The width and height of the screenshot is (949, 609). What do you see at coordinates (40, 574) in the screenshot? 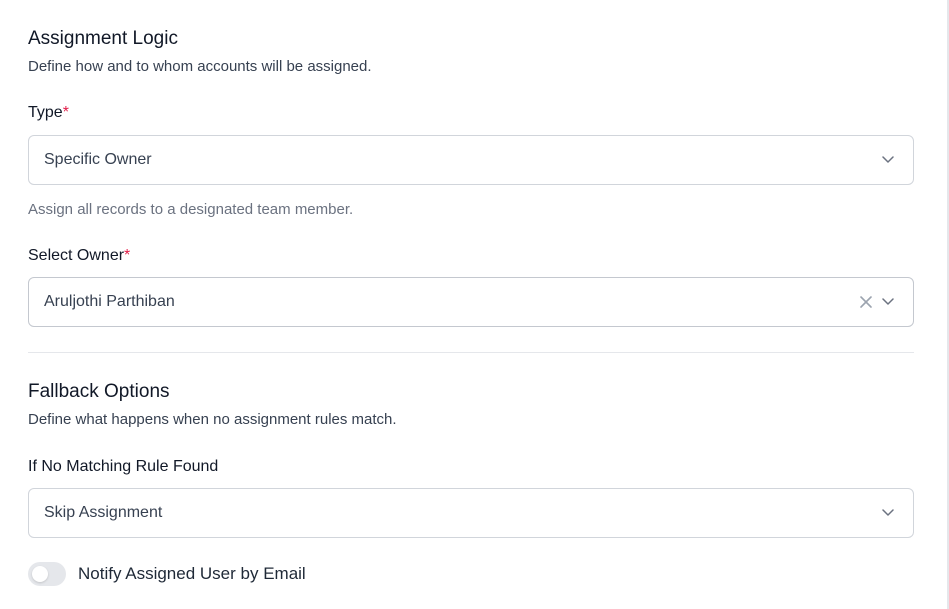
I see `toggle-knob` at bounding box center [40, 574].